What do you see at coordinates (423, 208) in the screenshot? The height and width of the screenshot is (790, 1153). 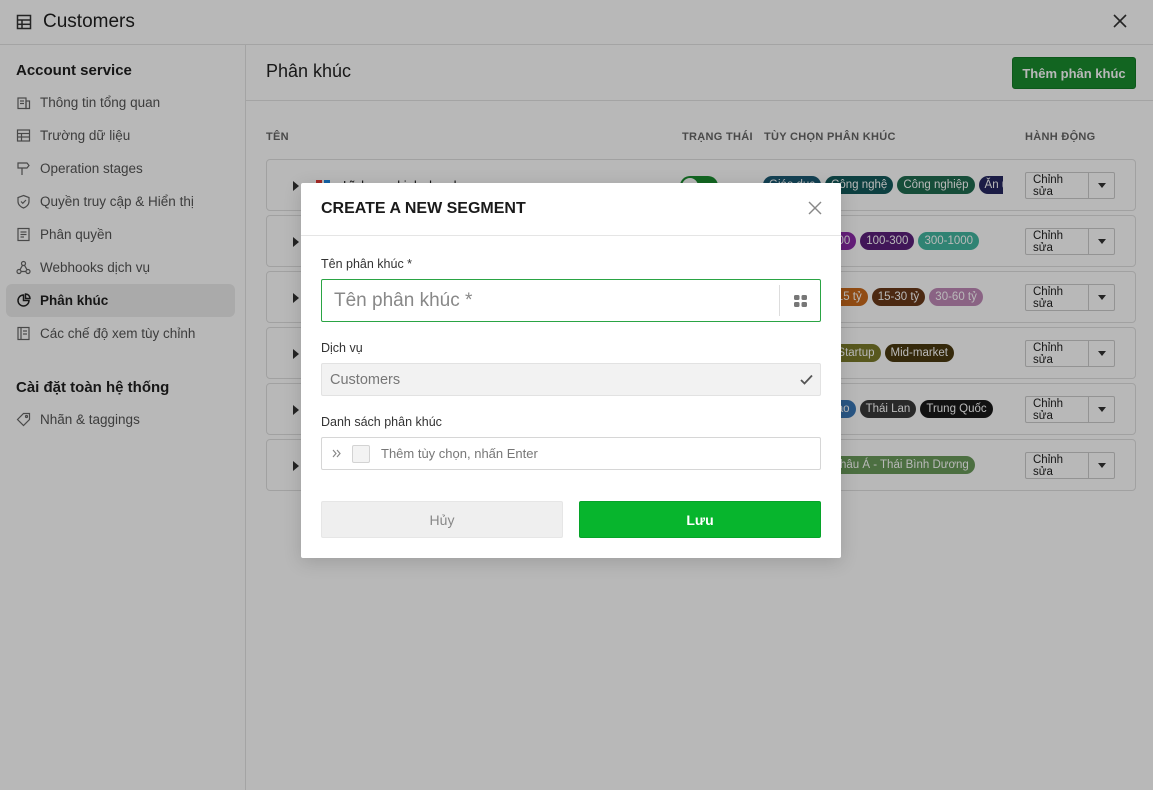 I see `dialog-title: CREATE A NEW SEGMENT` at bounding box center [423, 208].